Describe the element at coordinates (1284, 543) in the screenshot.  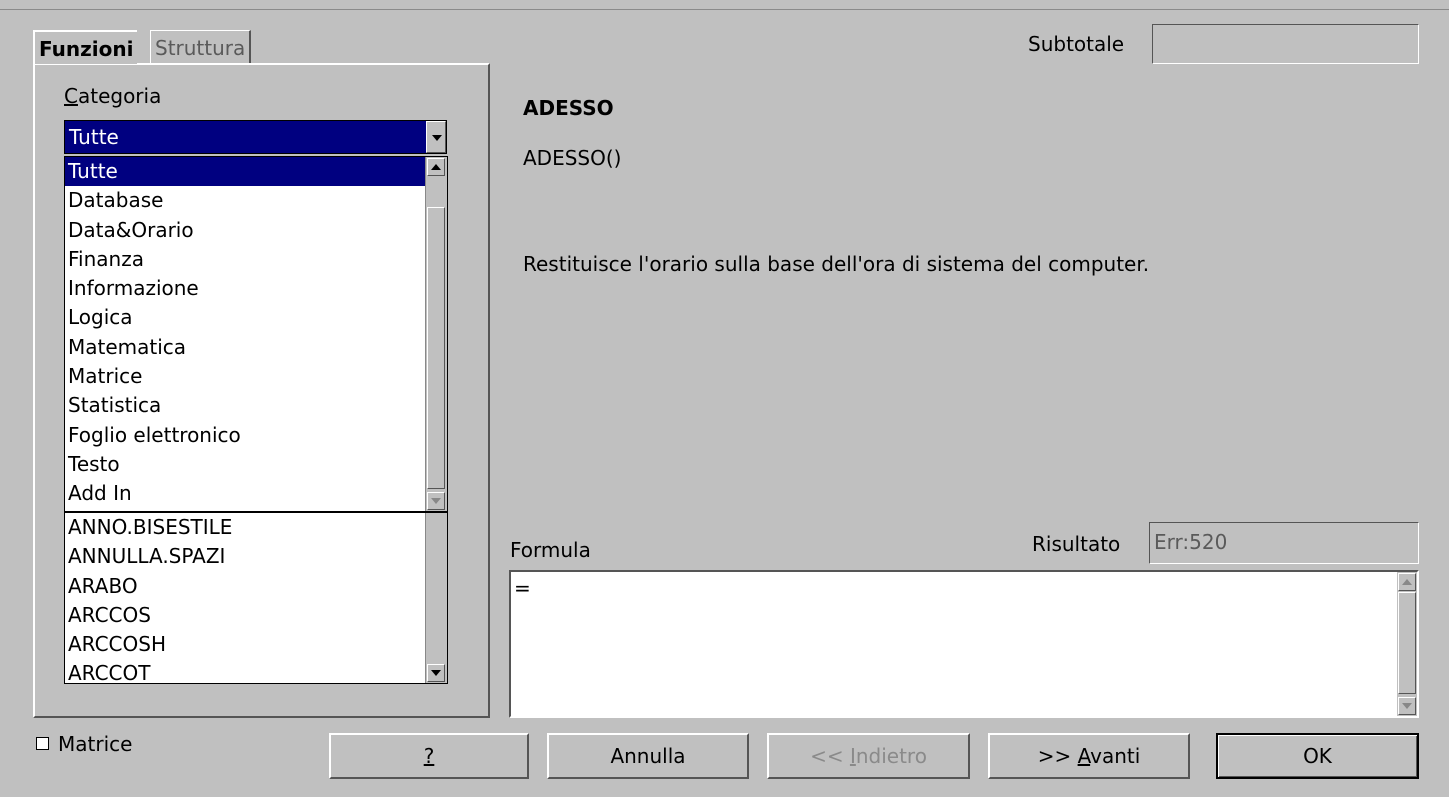
I see `result-field: Err:520` at that location.